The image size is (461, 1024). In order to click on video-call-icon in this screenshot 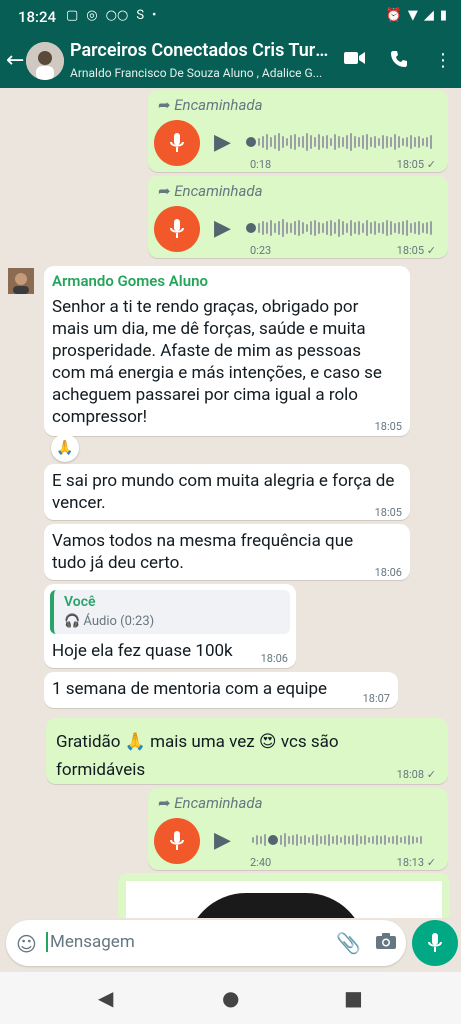, I will do `click(355, 60)`.